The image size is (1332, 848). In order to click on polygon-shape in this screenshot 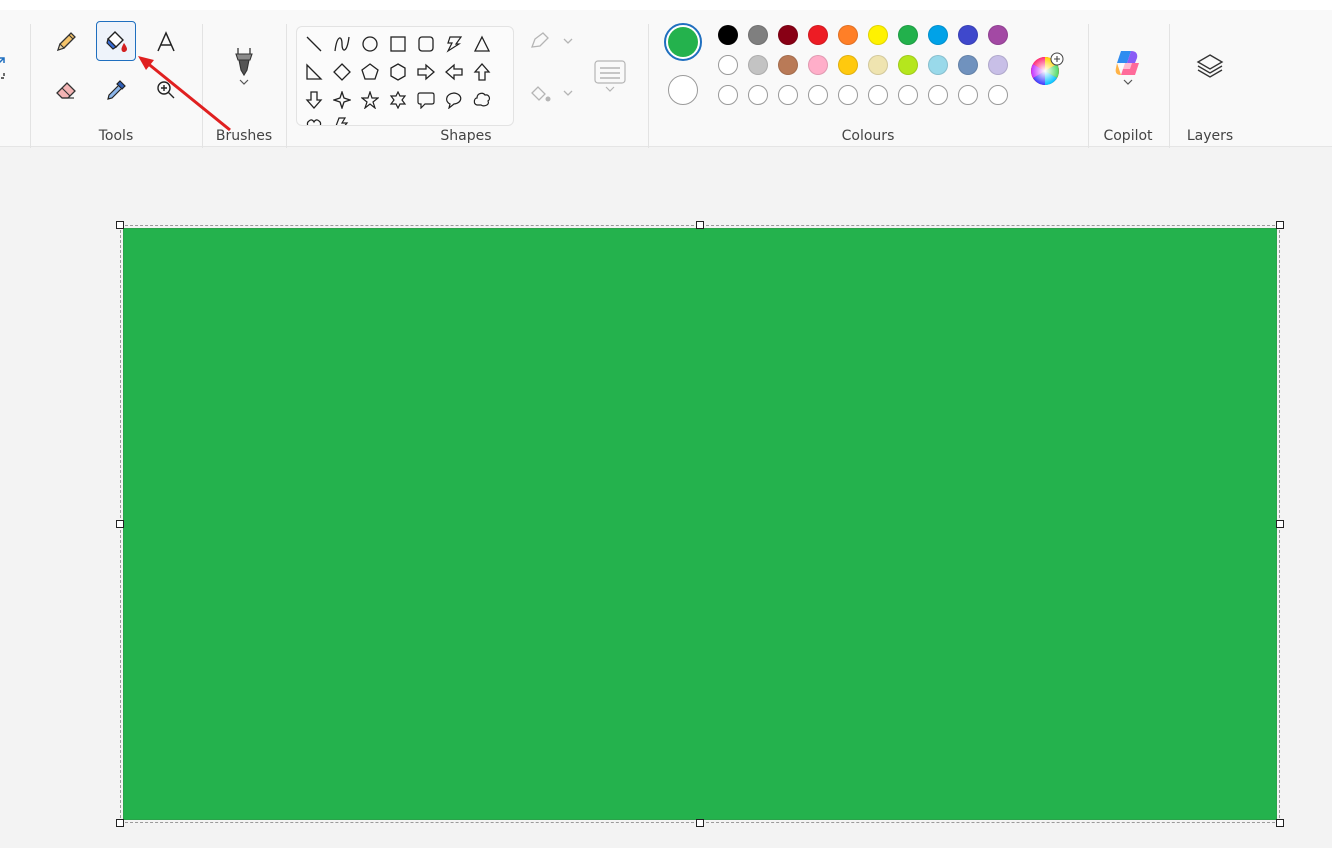, I will do `click(454, 44)`.